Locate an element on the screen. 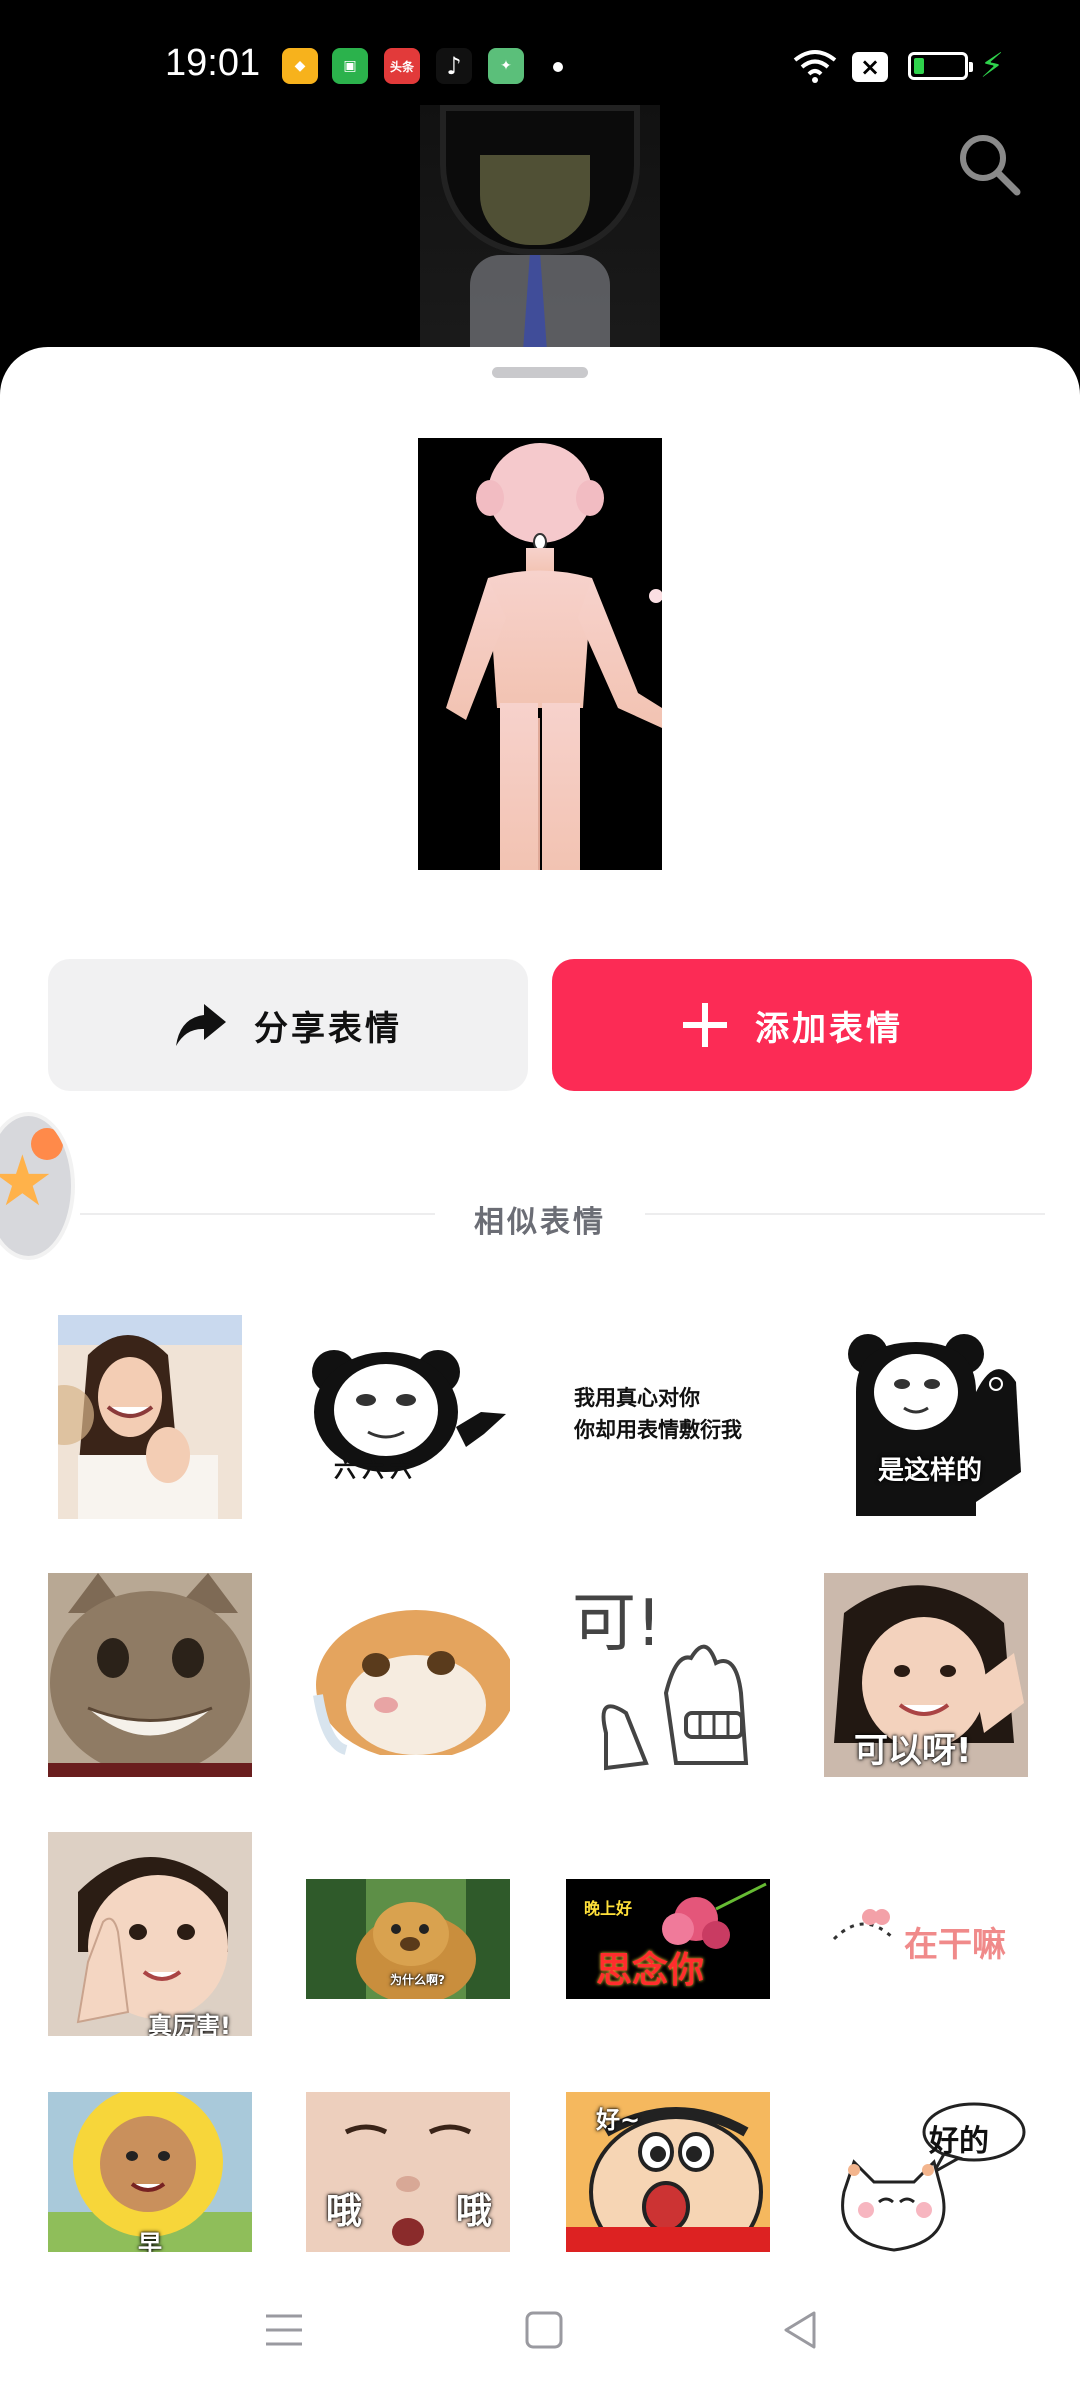  status-bar: 19:01 ◆ ▣ 头条 ♪ ✦ × ⚡ is located at coordinates (540, 52).